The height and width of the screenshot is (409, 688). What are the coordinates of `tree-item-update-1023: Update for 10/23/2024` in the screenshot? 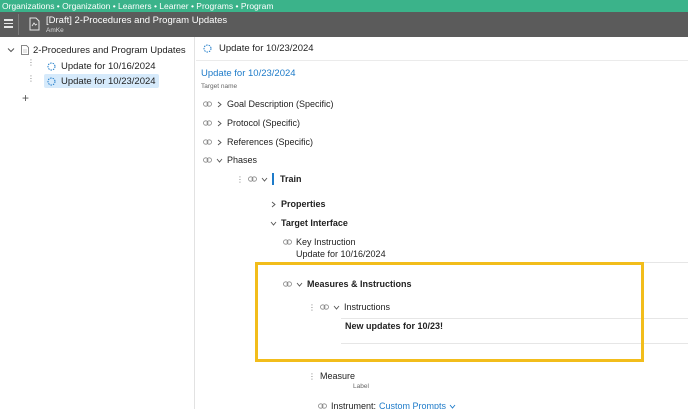 It's located at (101, 81).